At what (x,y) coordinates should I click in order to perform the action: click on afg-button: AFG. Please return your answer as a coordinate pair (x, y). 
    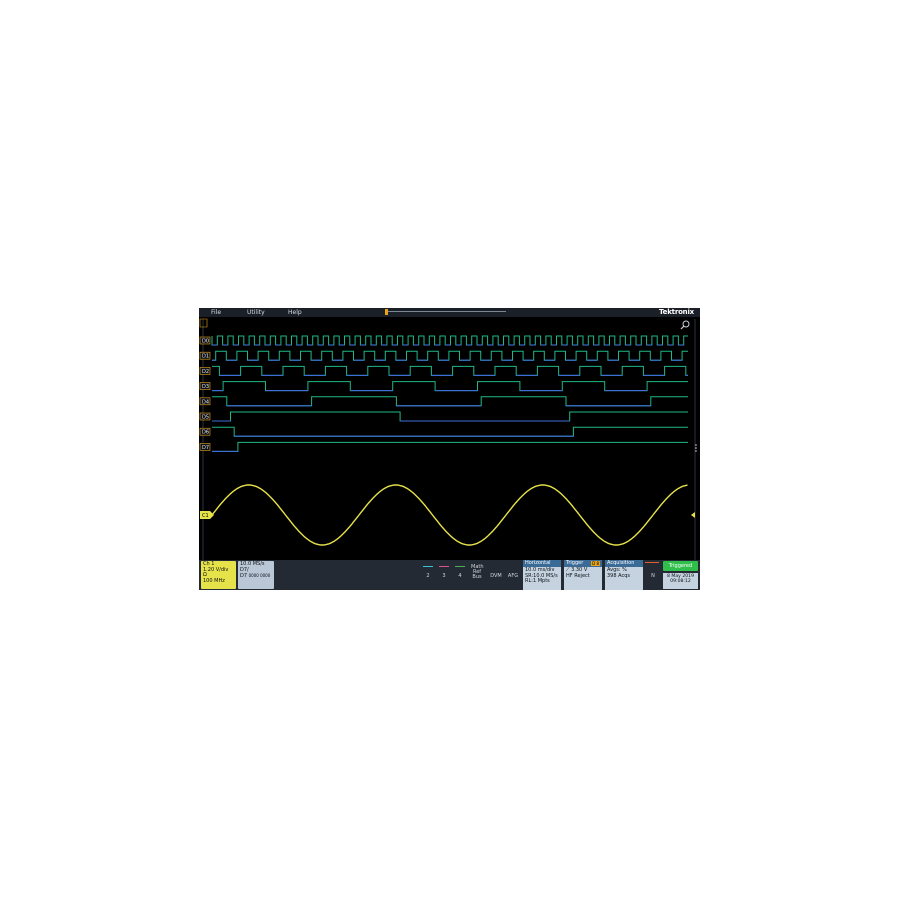
    Looking at the image, I should click on (513, 576).